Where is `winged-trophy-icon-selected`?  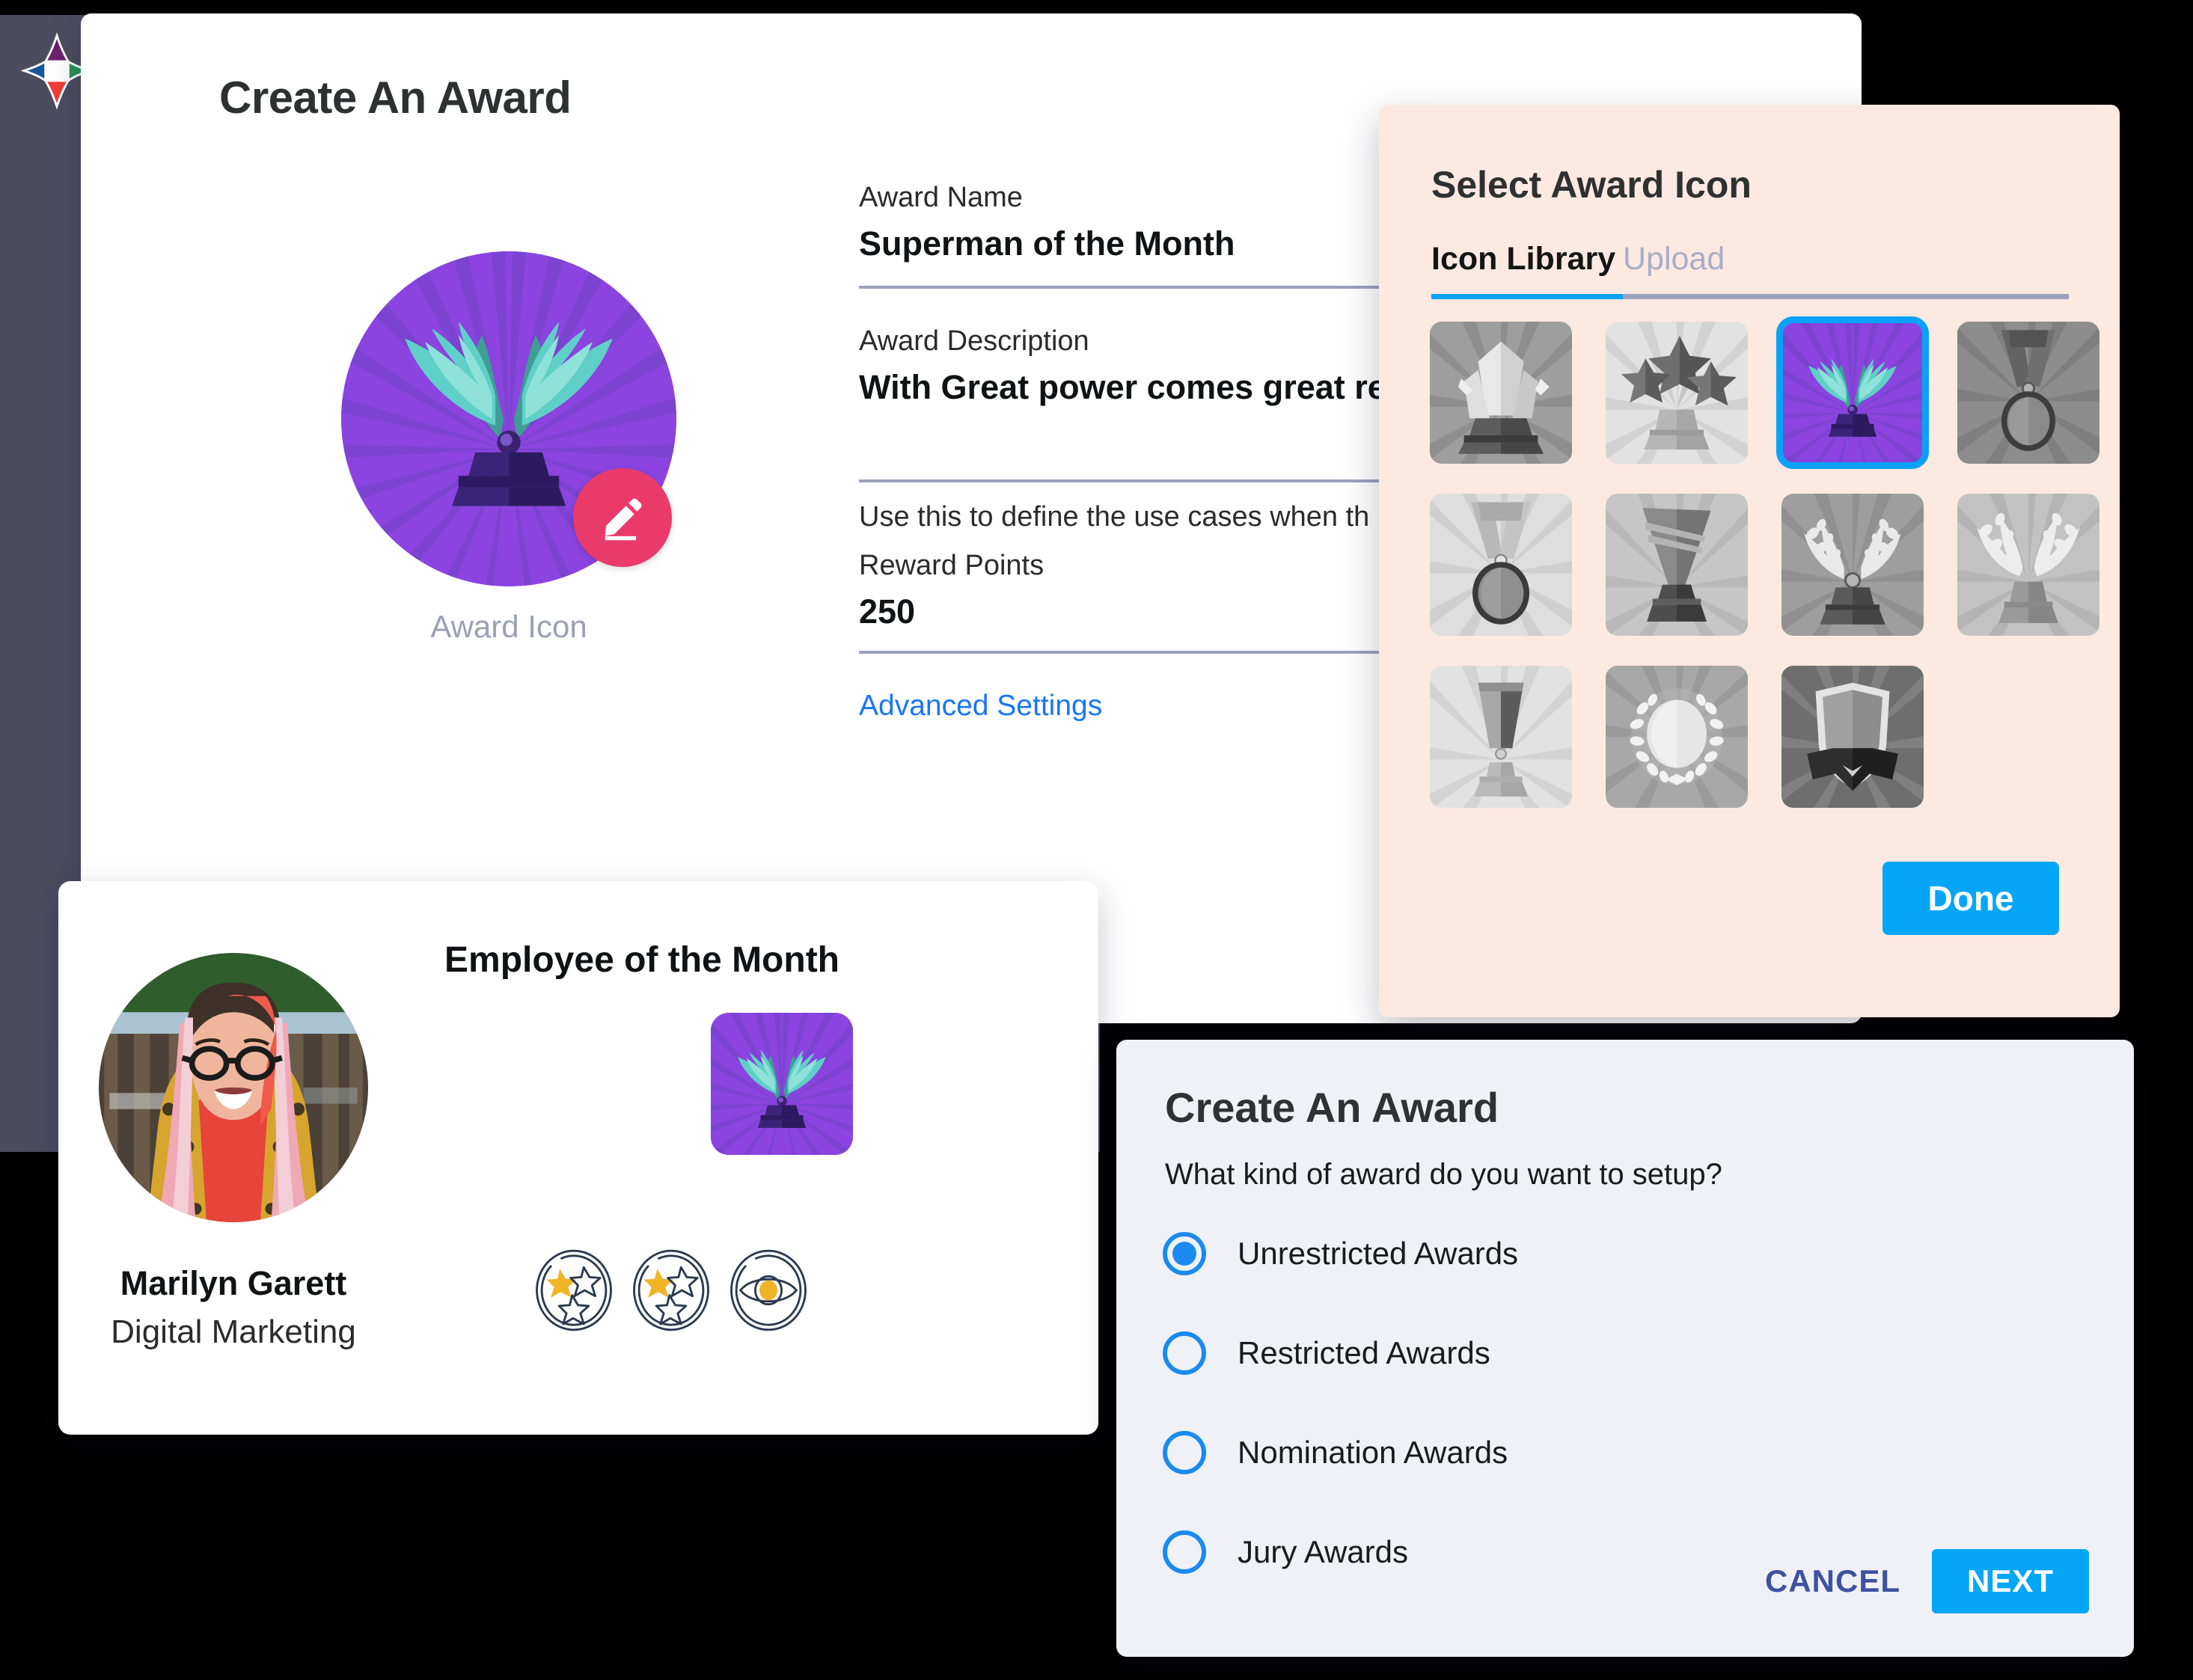
winged-trophy-icon-selected is located at coordinates (1852, 392).